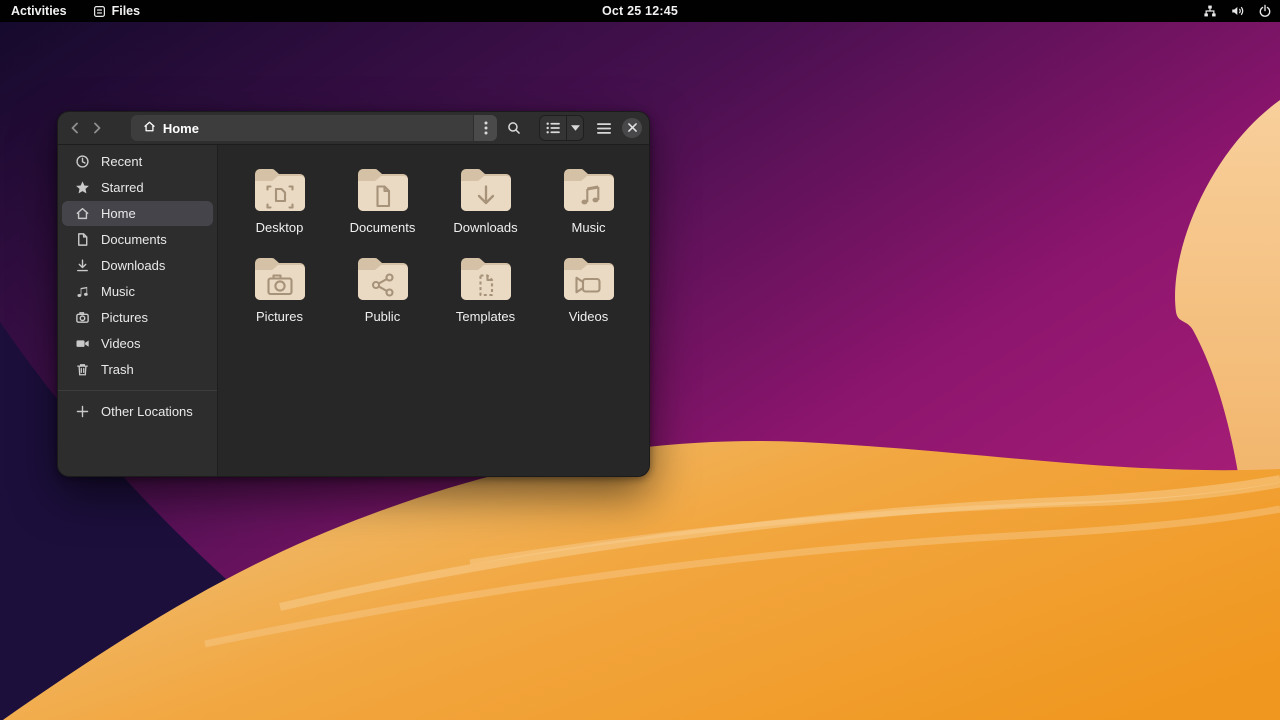  Describe the element at coordinates (279, 289) in the screenshot. I see `folder-pictures: Pictures` at that location.